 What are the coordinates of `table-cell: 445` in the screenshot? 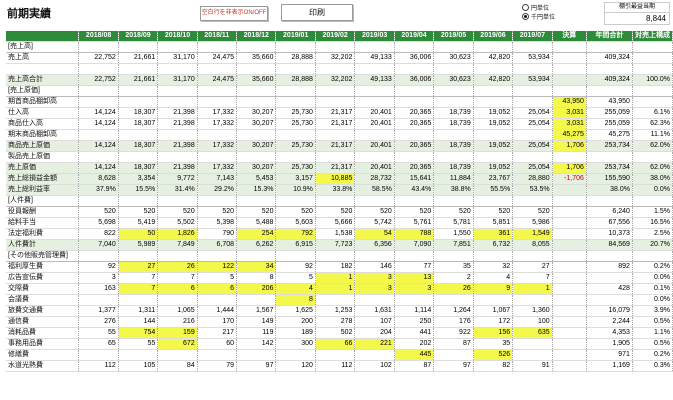 It's located at (414, 355).